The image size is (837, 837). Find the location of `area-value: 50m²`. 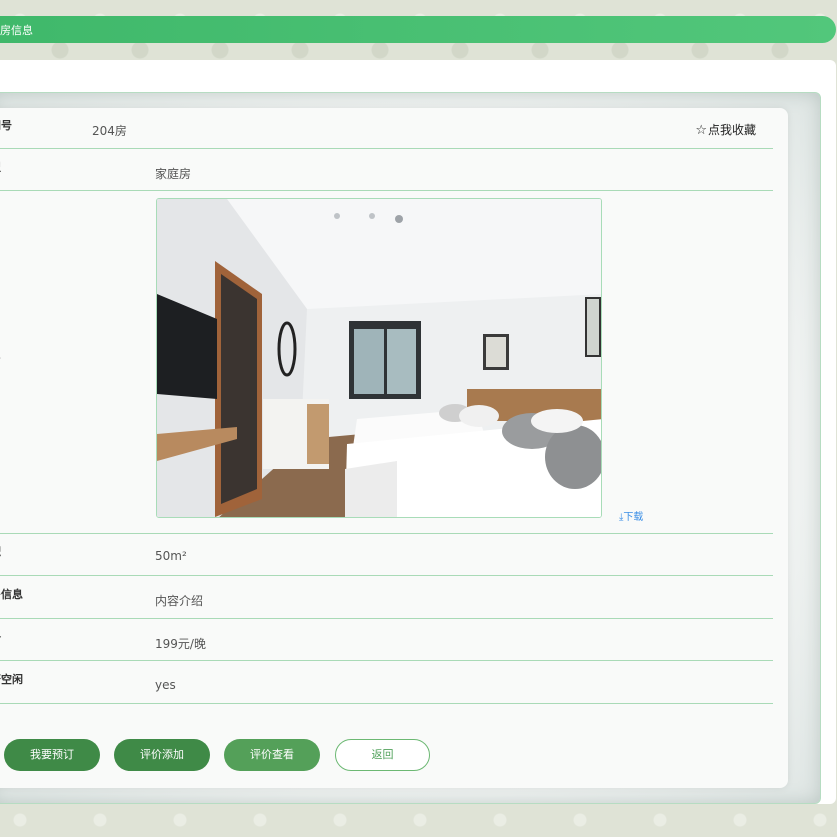

area-value: 50m² is located at coordinates (171, 556).